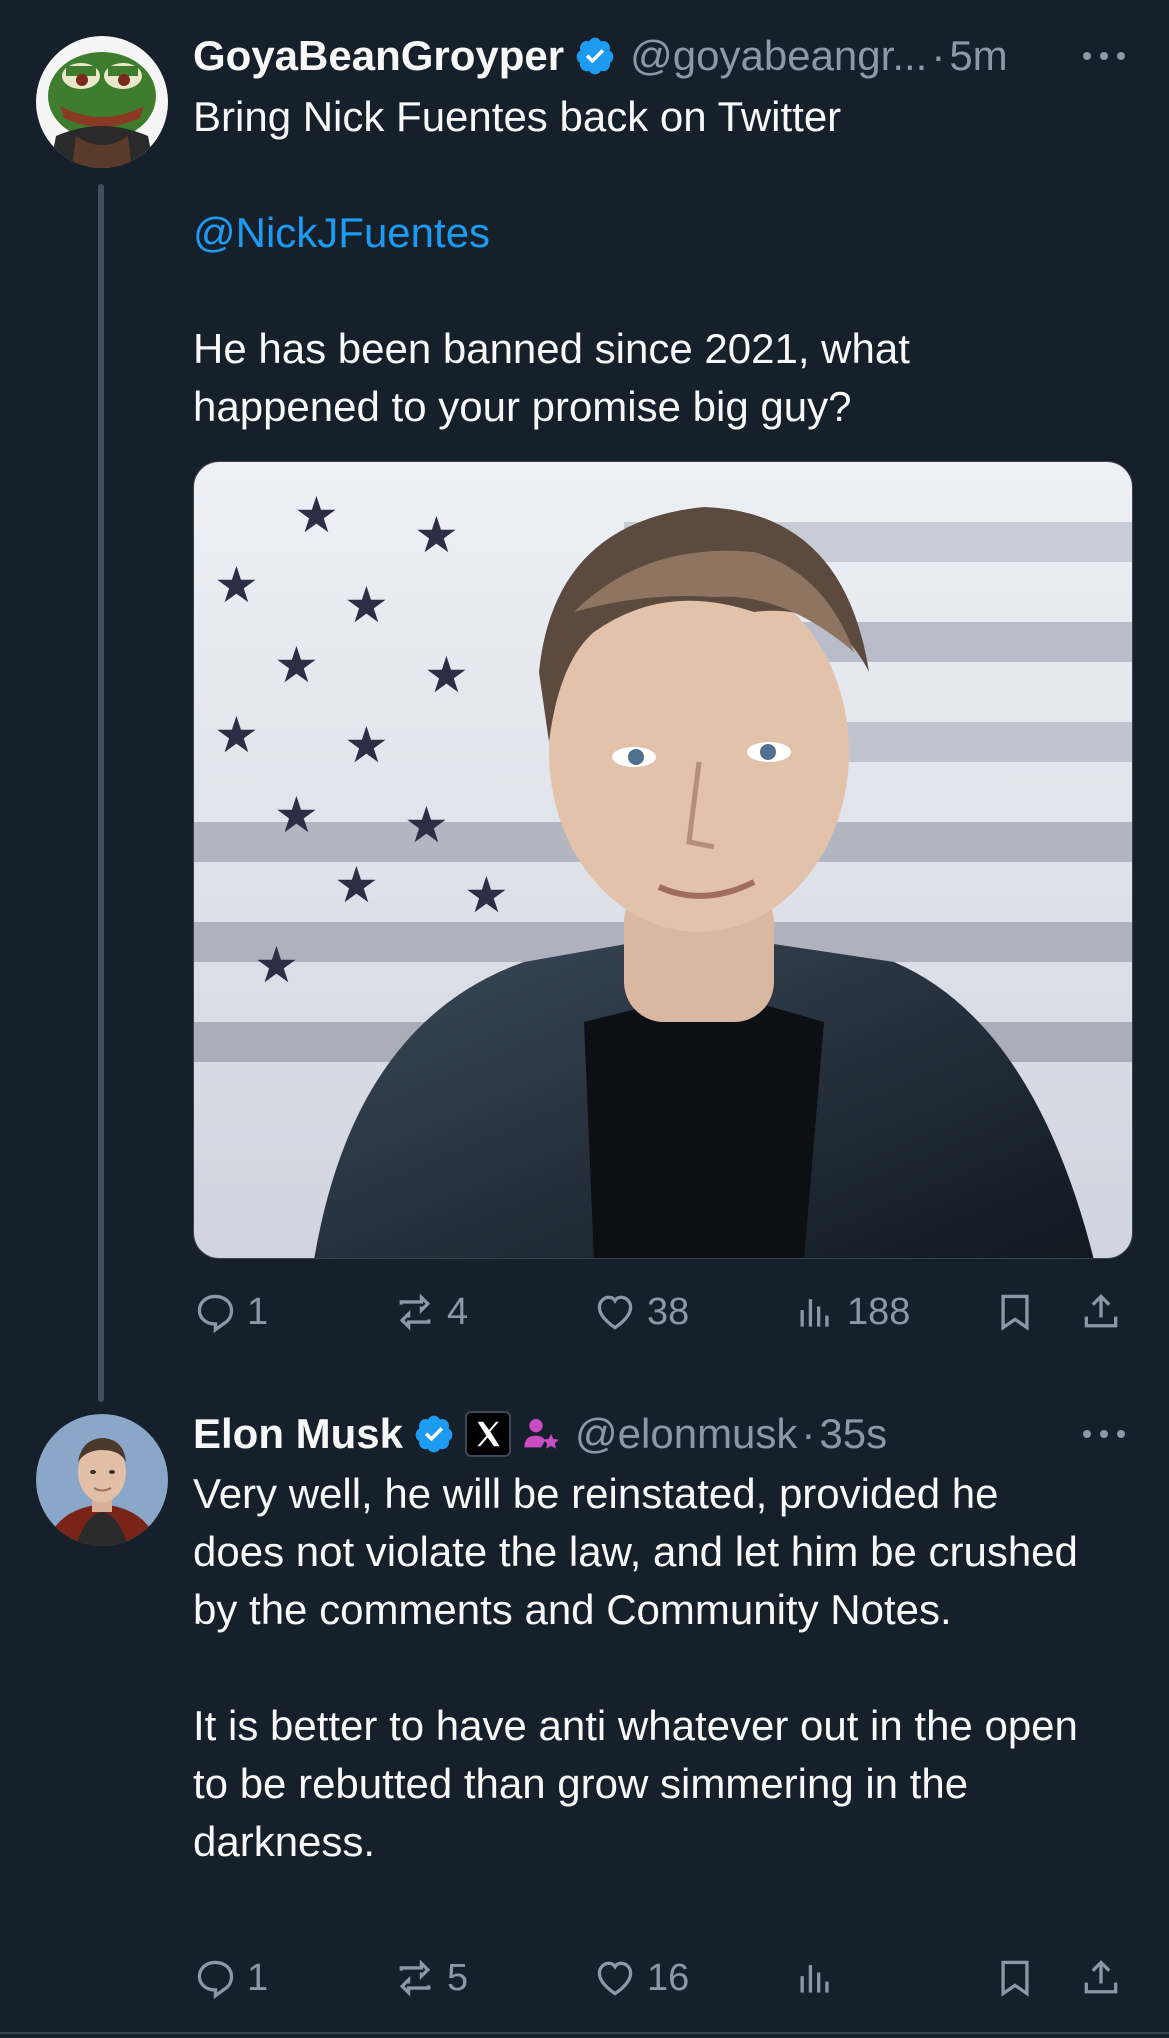 The width and height of the screenshot is (1169, 2038). I want to click on x-logo-icon, so click(488, 1434).